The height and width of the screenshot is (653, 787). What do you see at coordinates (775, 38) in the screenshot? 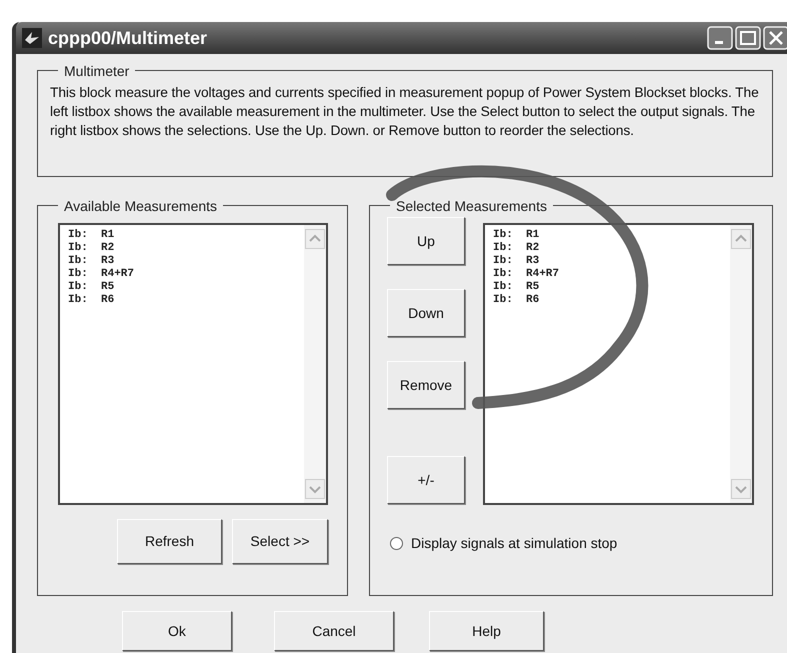
I see `close-icon` at bounding box center [775, 38].